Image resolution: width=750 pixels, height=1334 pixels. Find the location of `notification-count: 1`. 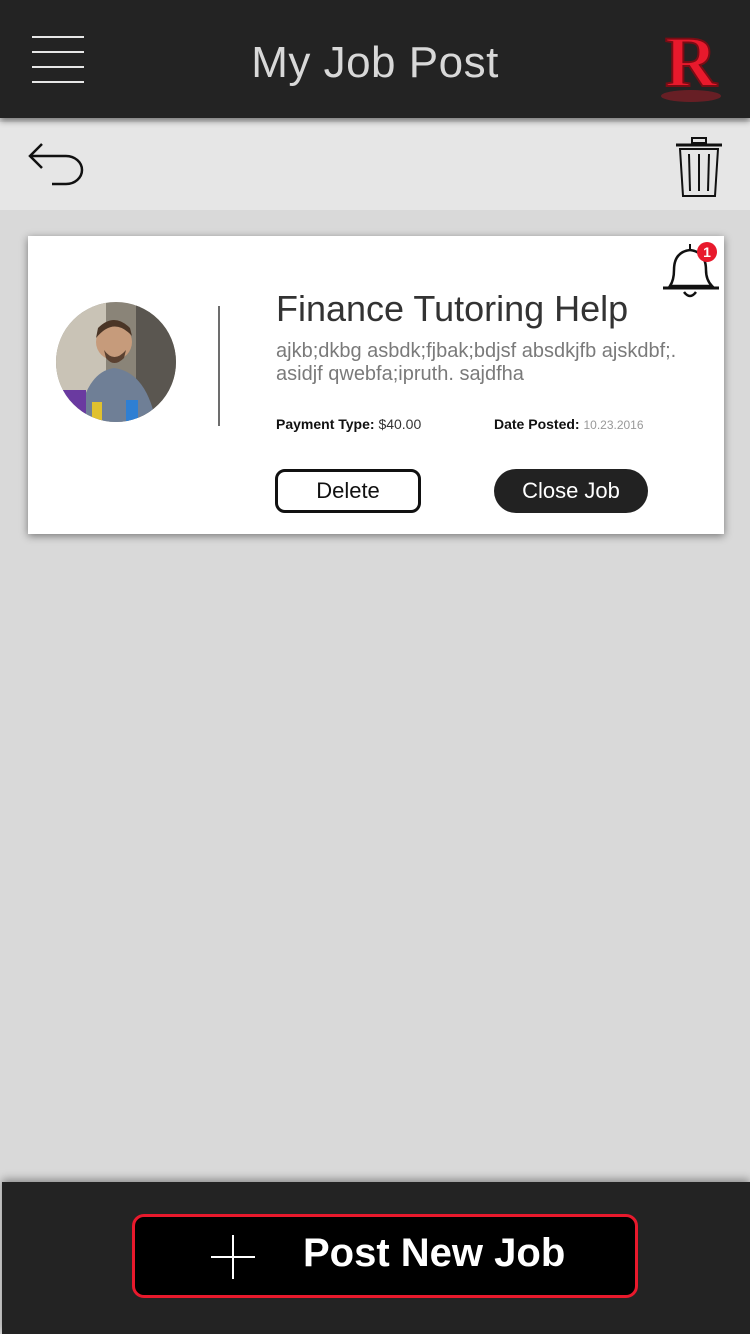

notification-count: 1 is located at coordinates (707, 252).